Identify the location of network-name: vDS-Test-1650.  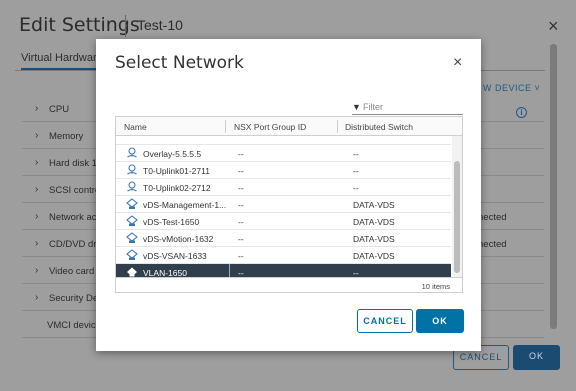
(171, 222).